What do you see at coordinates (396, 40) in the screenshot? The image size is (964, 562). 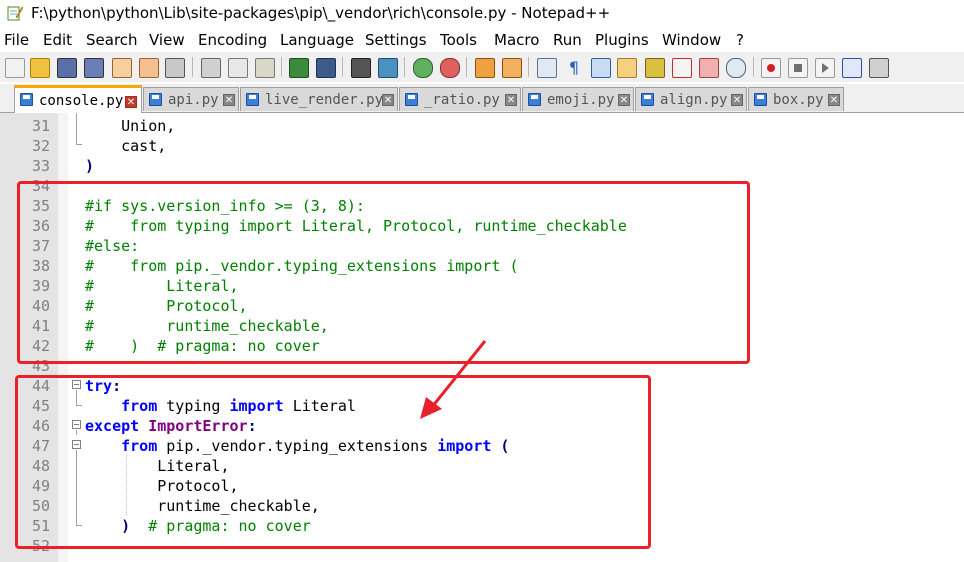 I see `menu-settings: Settings` at bounding box center [396, 40].